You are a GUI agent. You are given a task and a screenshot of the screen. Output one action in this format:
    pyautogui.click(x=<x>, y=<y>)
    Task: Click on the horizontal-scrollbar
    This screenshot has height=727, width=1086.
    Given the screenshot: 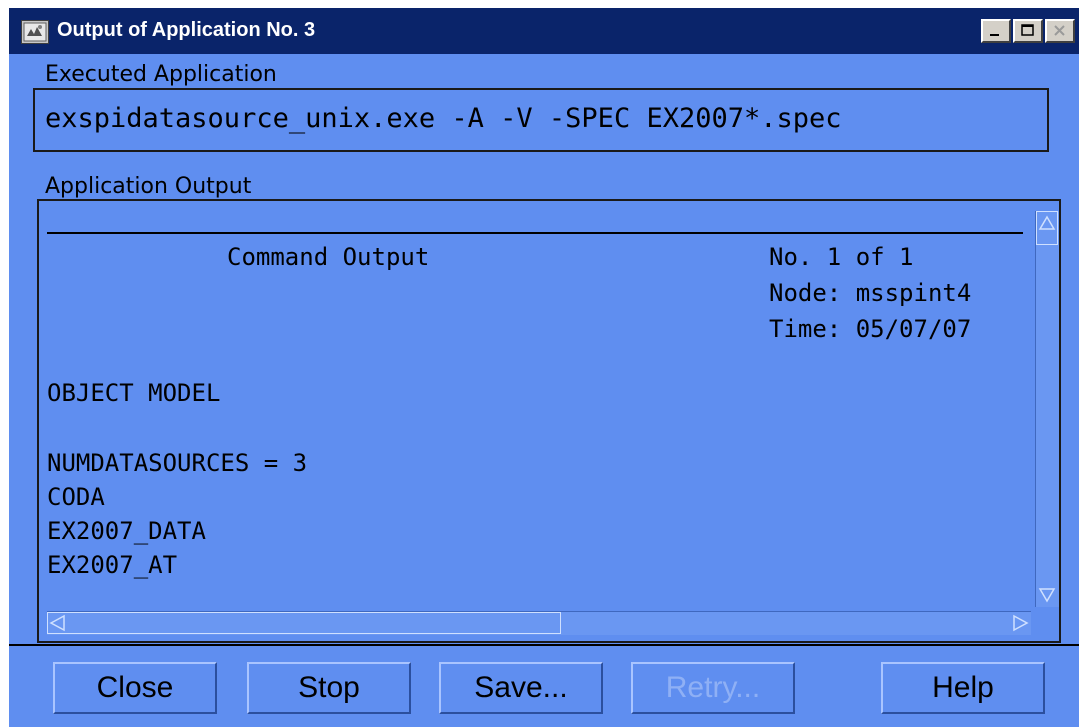 What is the action you would take?
    pyautogui.click(x=539, y=623)
    